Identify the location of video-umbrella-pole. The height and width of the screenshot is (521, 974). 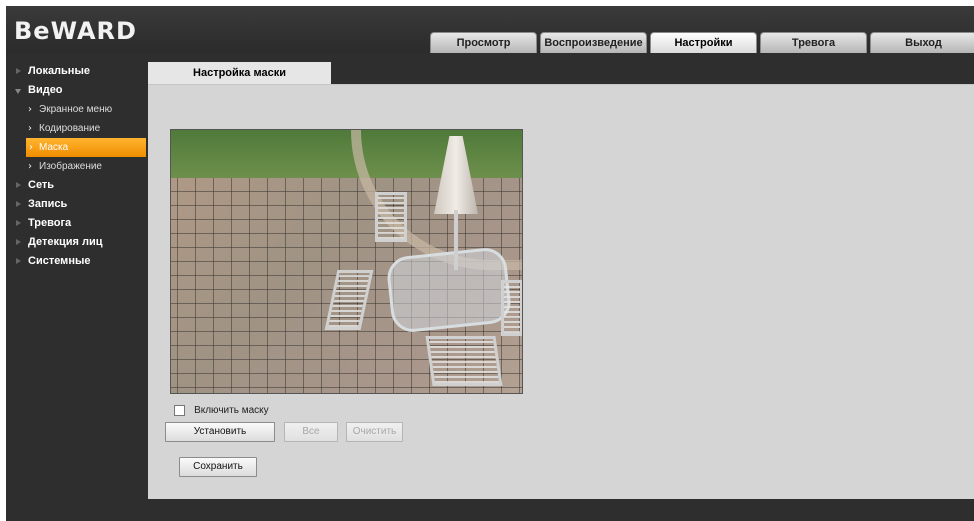
(456, 240).